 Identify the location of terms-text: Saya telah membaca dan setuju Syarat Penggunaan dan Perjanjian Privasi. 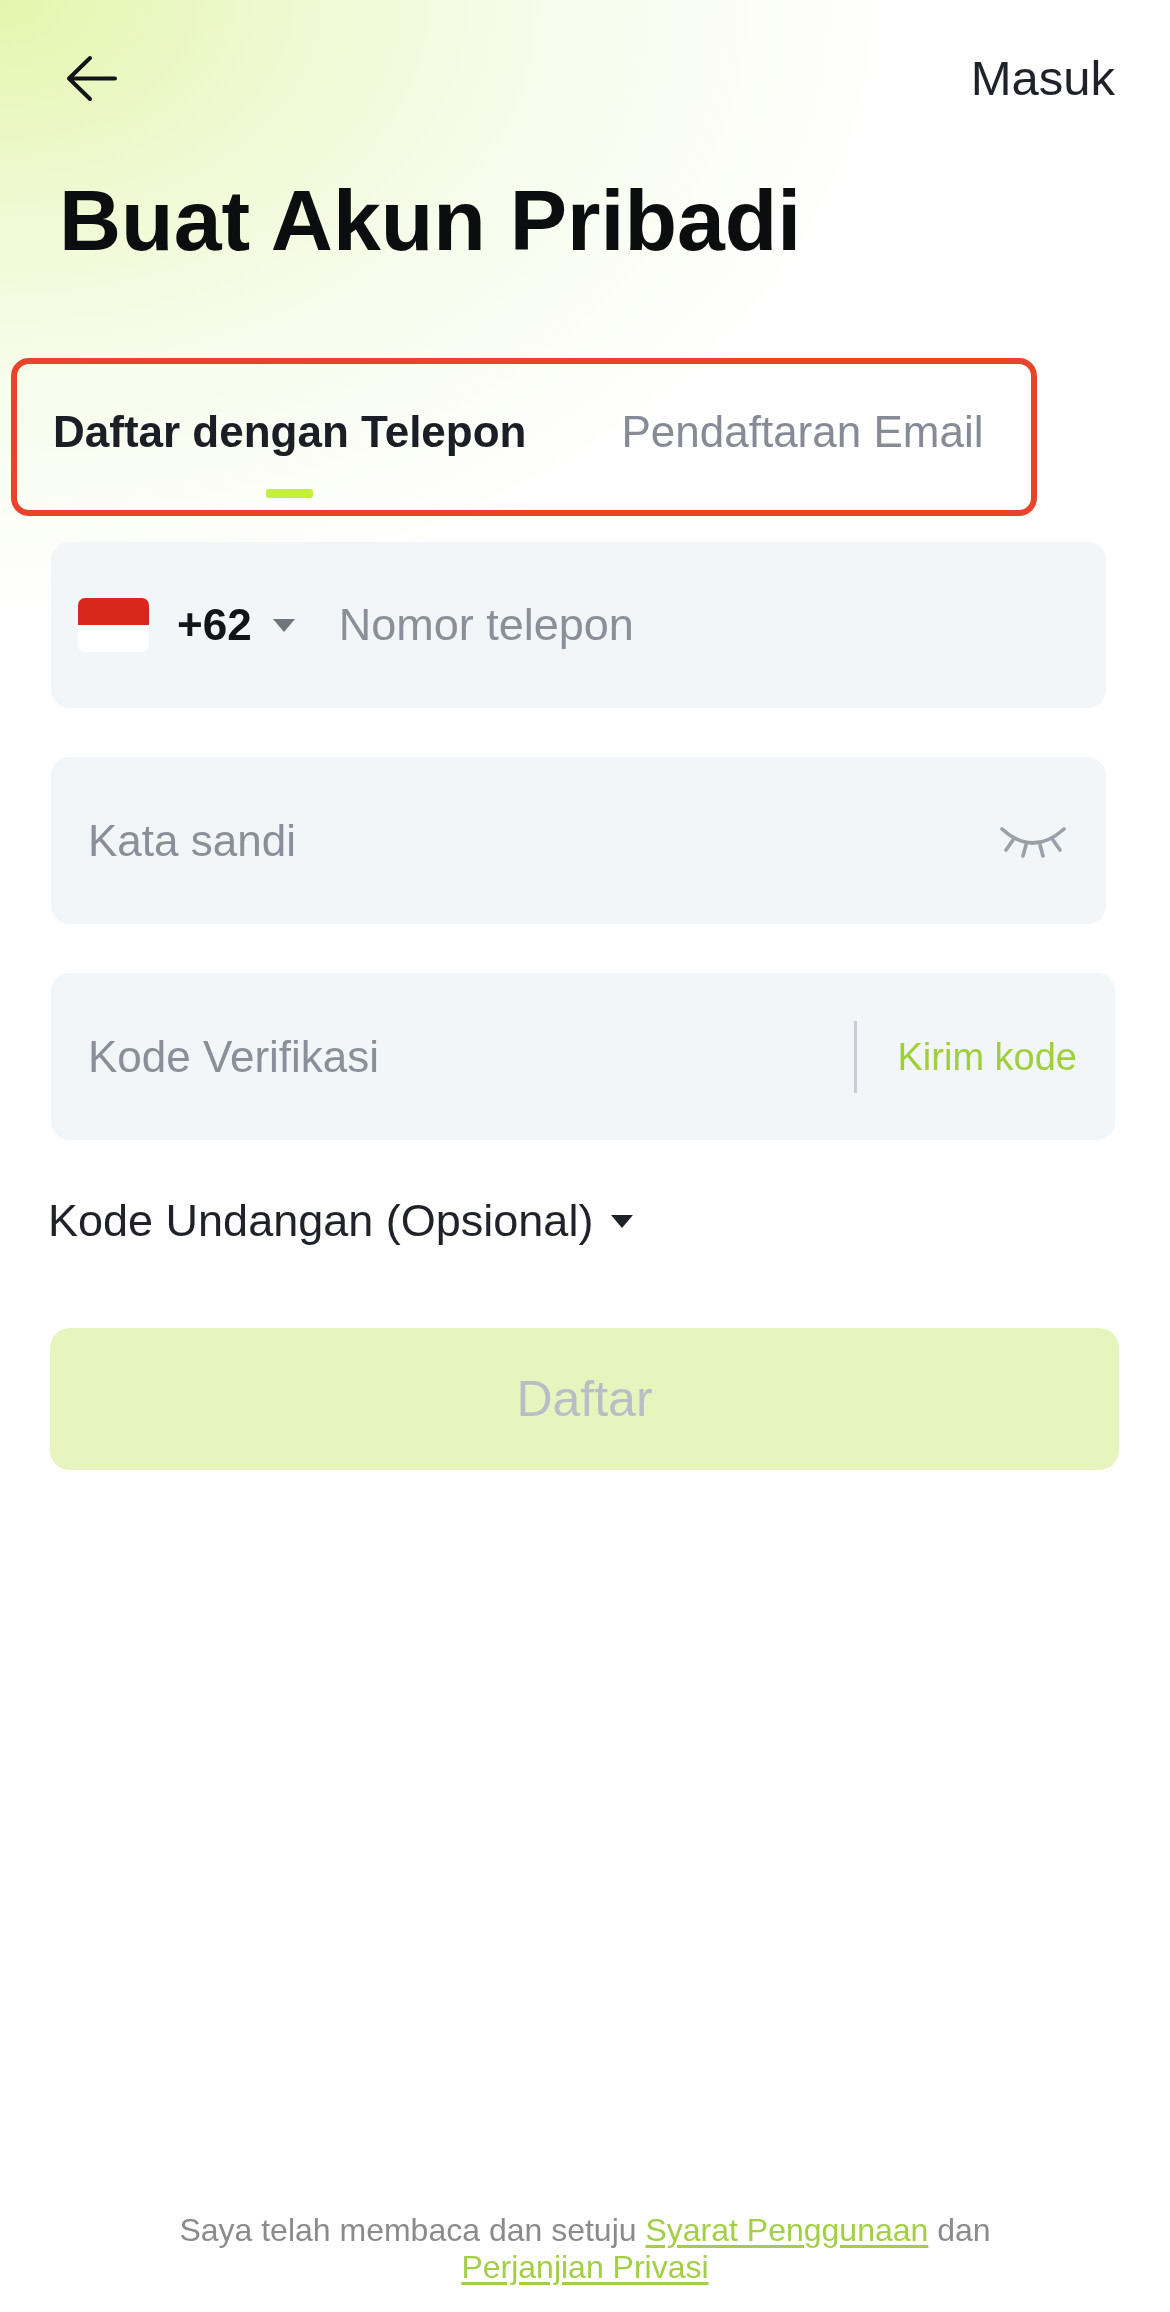
(585, 2249).